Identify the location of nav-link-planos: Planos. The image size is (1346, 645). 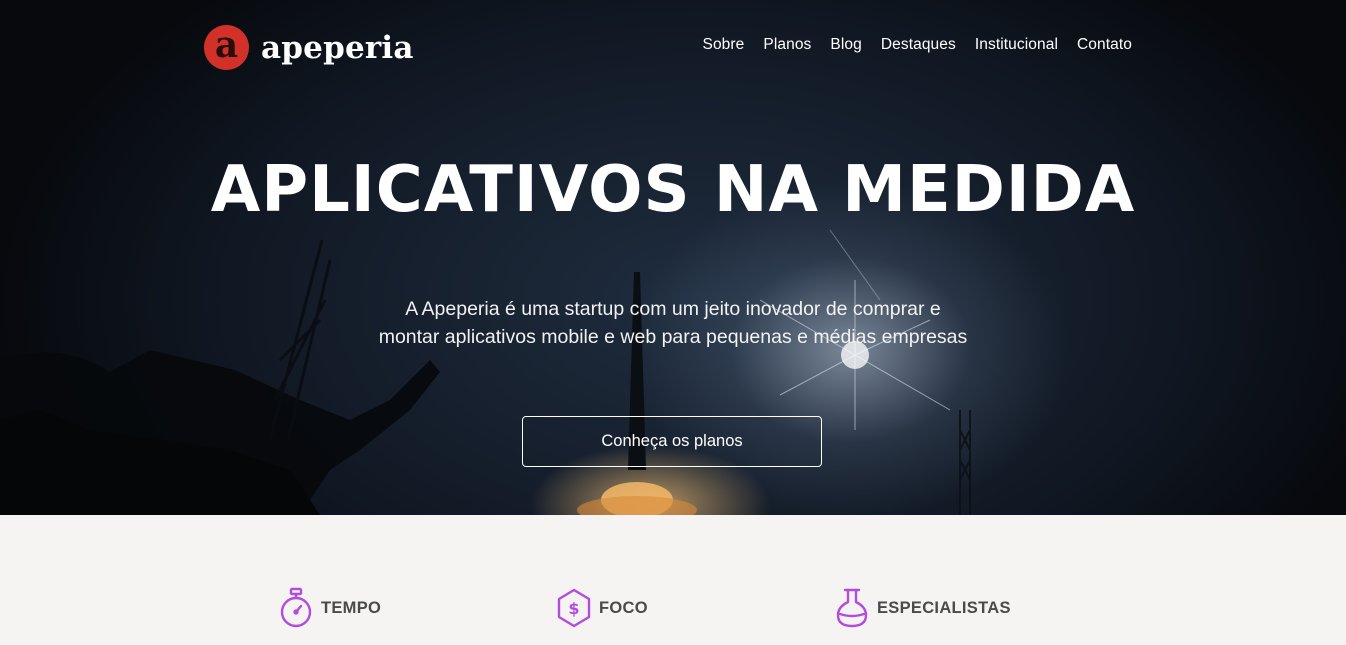
(787, 45).